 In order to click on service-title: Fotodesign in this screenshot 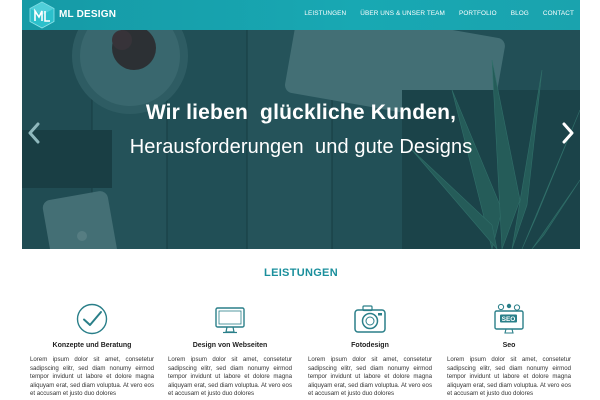, I will do `click(370, 345)`.